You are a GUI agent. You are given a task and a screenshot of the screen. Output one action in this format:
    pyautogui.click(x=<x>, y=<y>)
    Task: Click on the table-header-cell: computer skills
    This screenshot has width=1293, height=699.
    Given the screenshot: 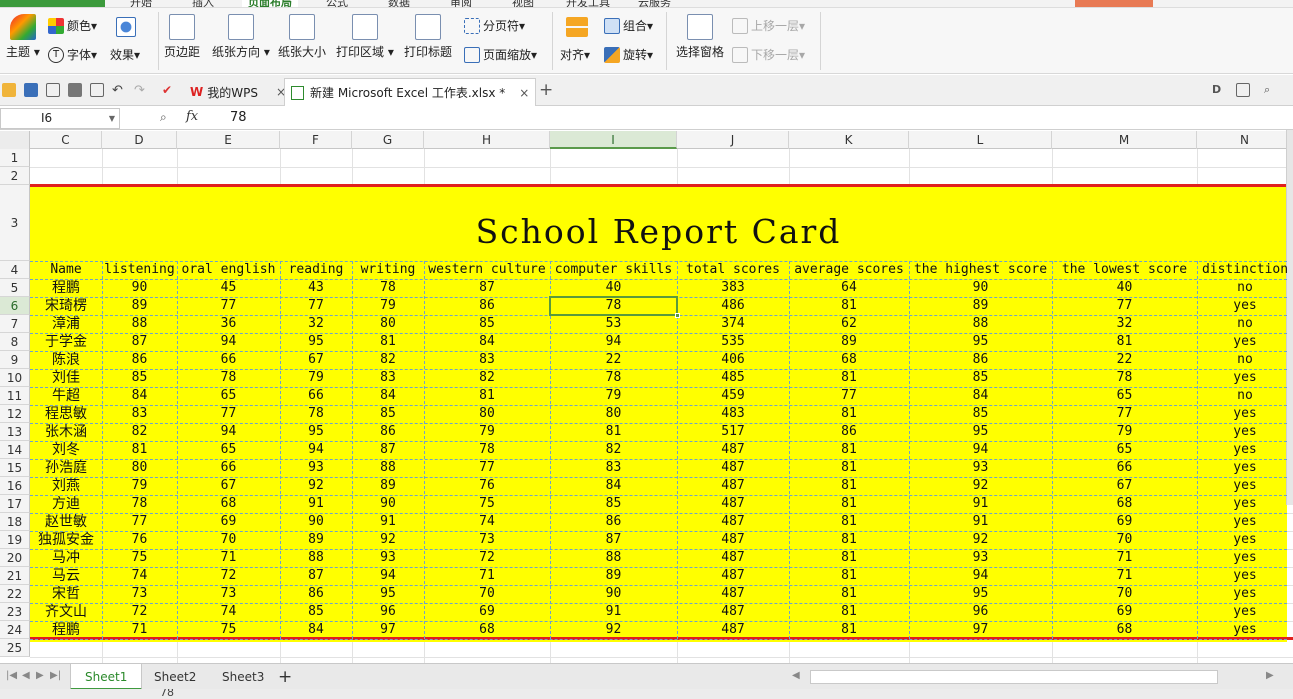 What is the action you would take?
    pyautogui.click(x=613, y=270)
    